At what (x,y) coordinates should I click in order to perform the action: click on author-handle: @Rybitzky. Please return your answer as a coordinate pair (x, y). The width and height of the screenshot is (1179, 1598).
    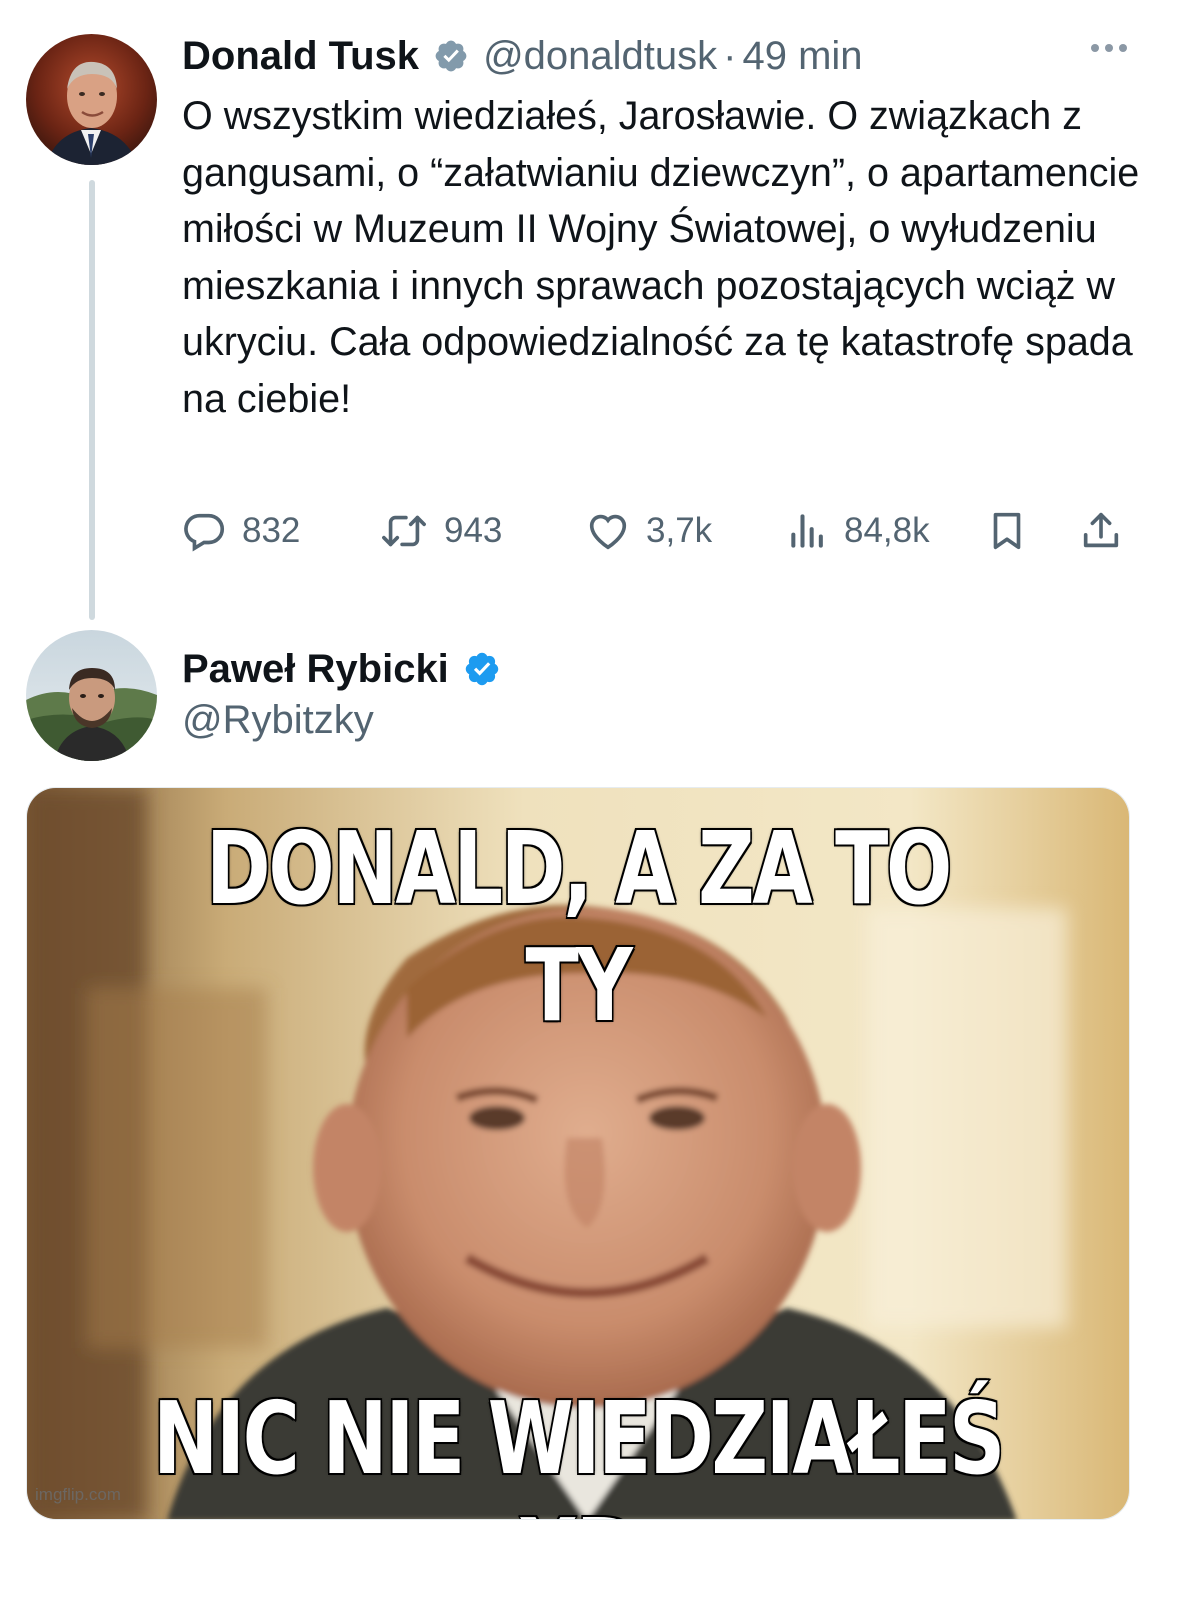
    Looking at the image, I should click on (278, 720).